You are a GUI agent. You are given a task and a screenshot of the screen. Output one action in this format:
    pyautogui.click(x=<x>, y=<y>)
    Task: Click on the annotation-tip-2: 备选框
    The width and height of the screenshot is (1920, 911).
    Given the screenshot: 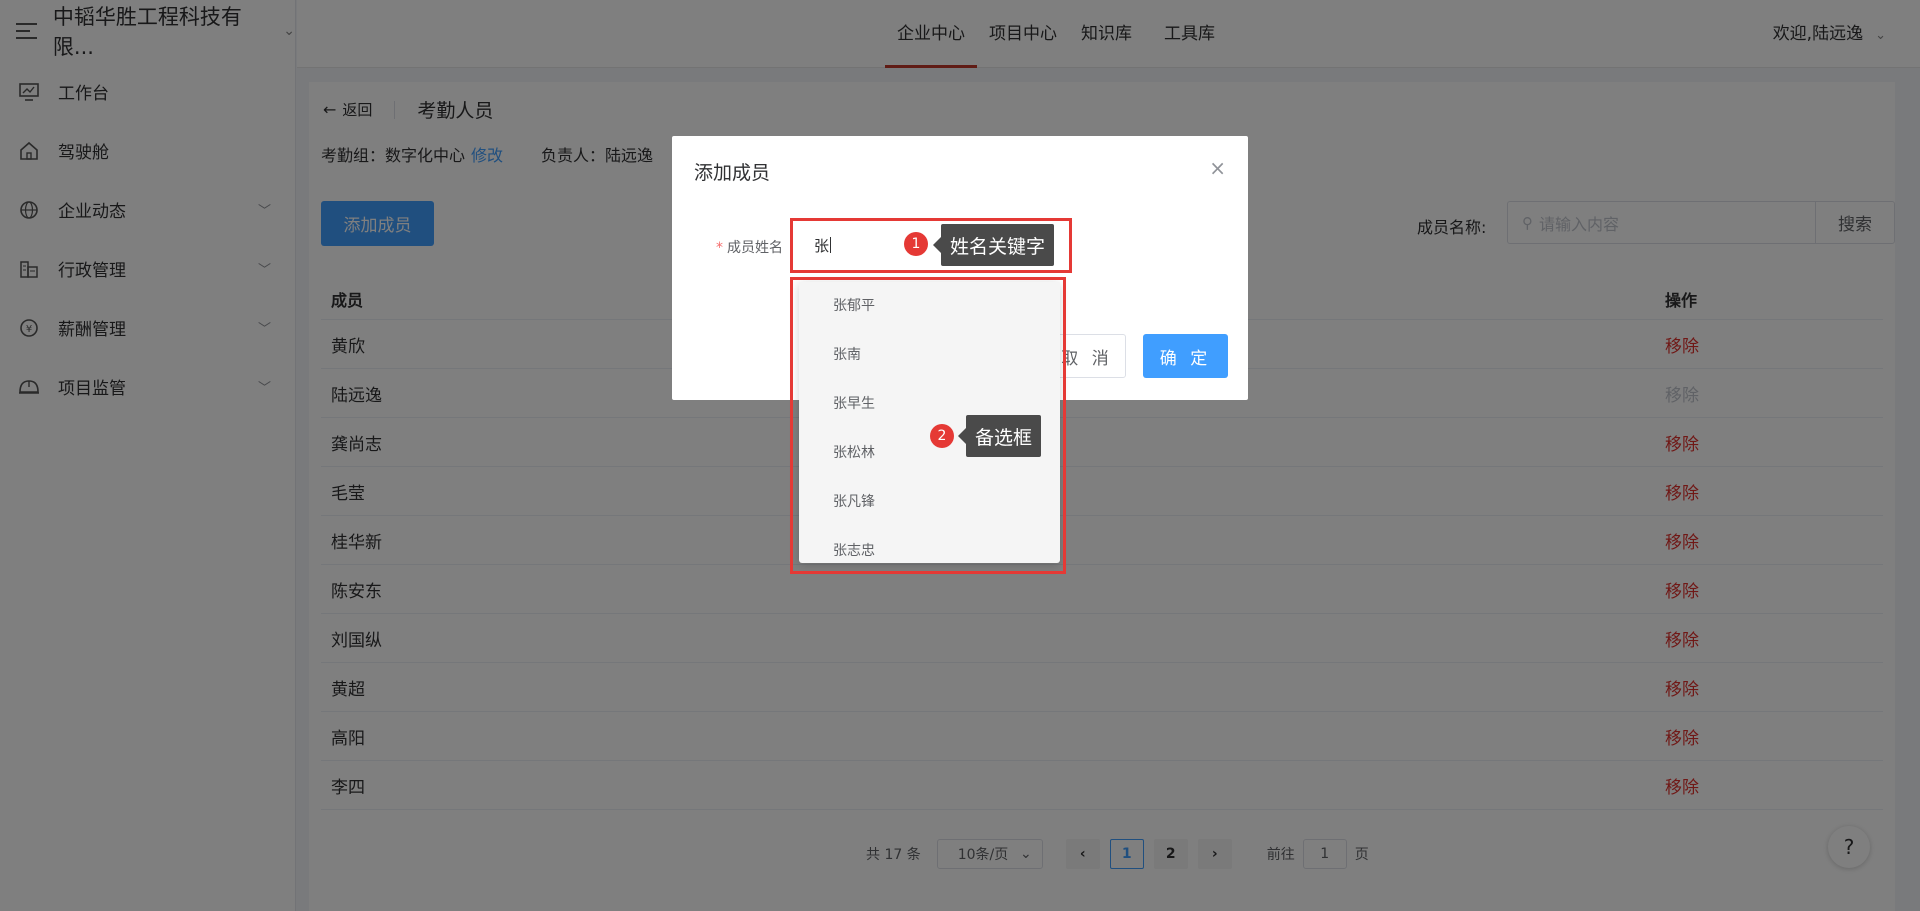 What is the action you would take?
    pyautogui.click(x=999, y=436)
    